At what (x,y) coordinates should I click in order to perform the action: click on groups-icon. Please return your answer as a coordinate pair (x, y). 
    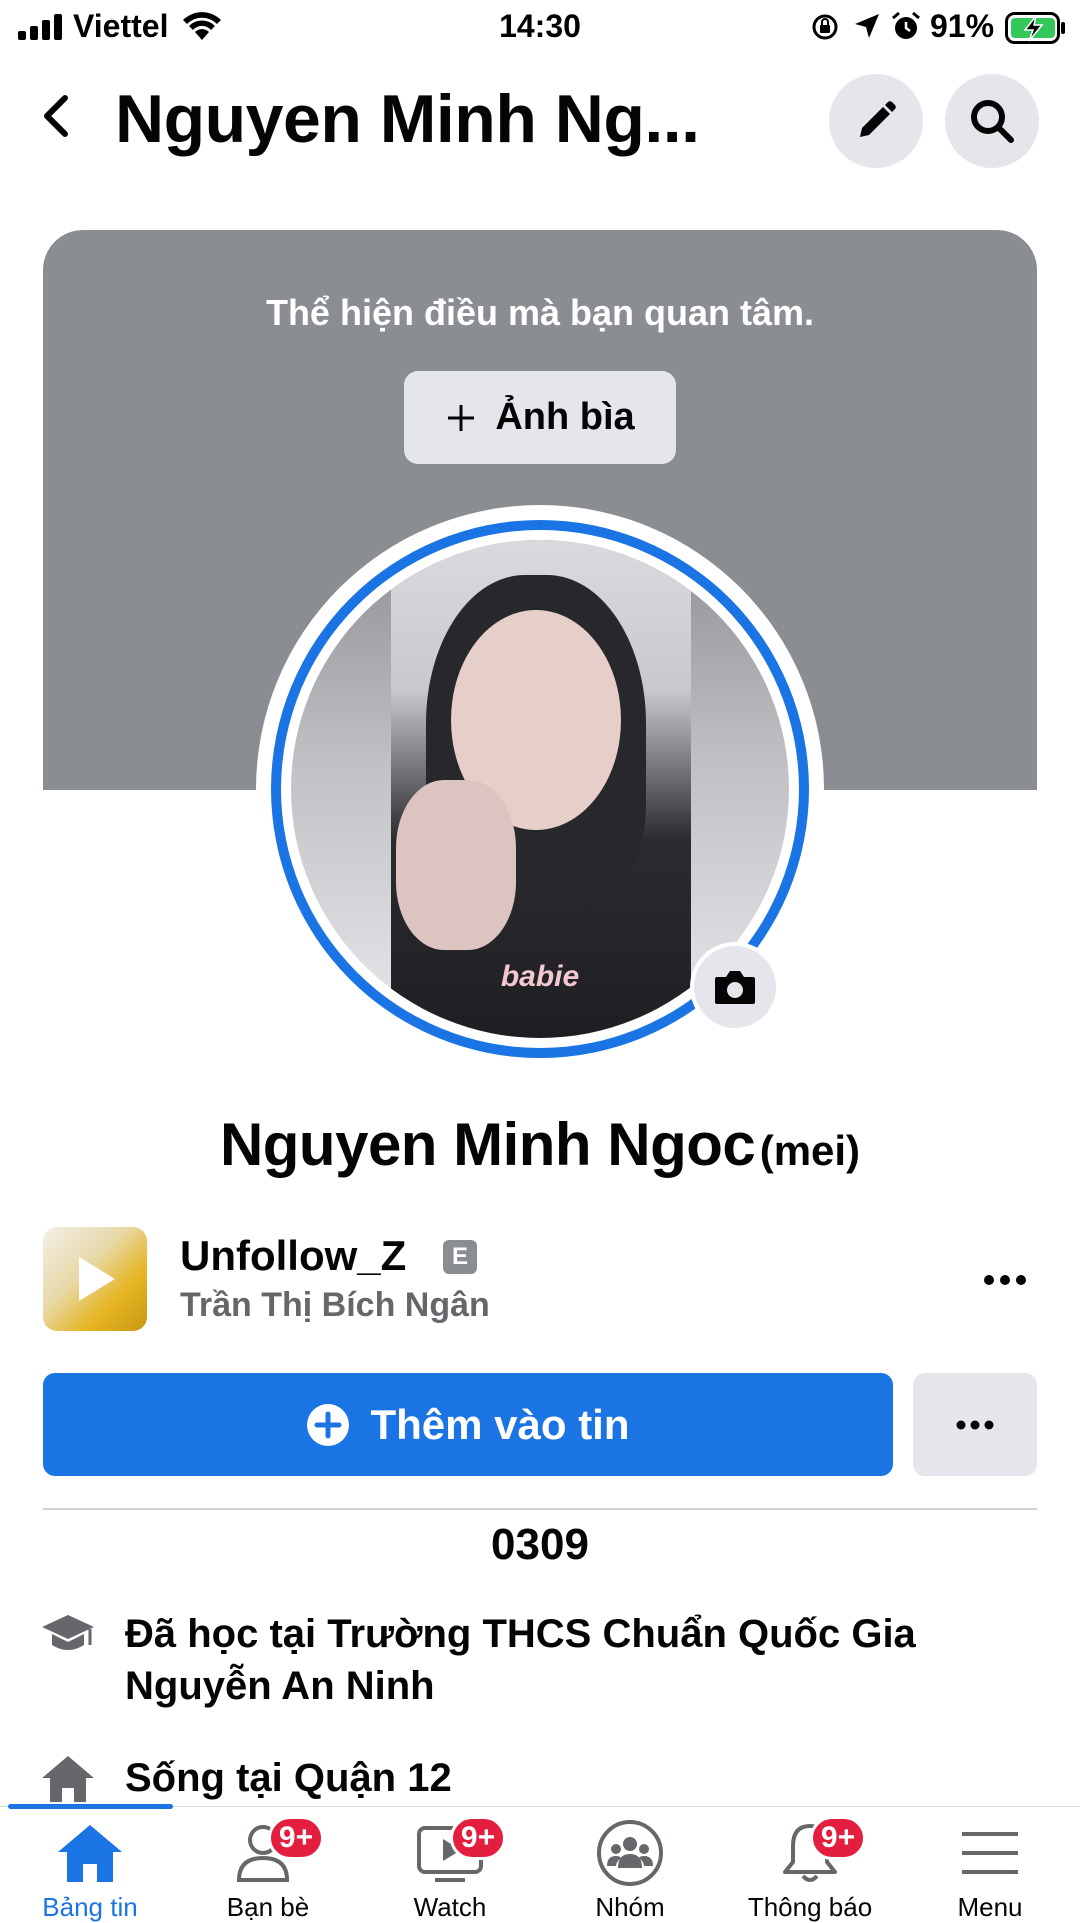
    Looking at the image, I should click on (630, 1853).